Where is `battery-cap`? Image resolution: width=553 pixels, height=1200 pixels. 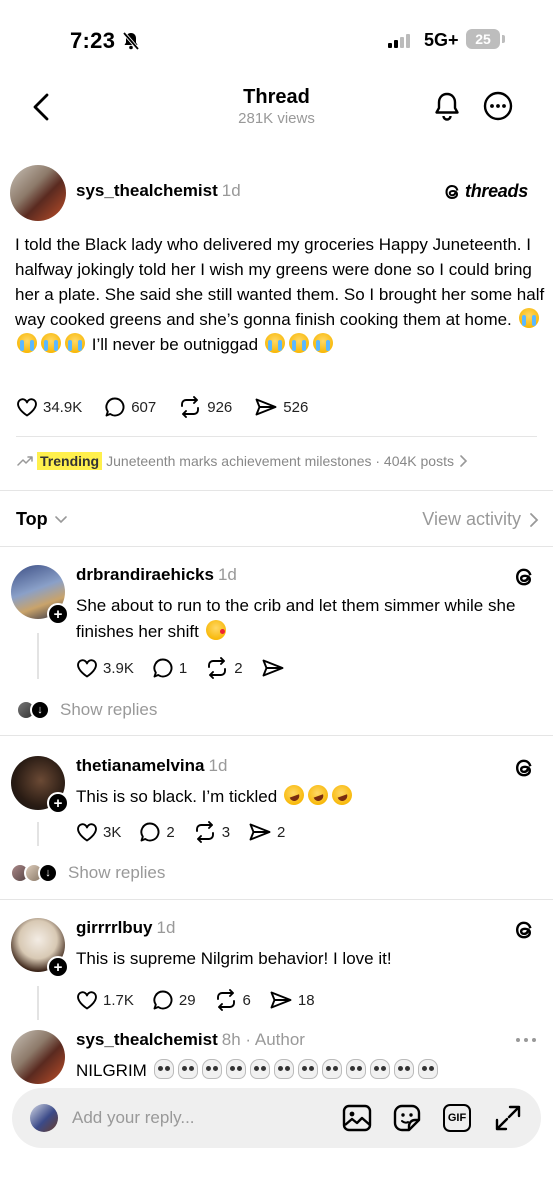
battery-cap is located at coordinates (503, 39).